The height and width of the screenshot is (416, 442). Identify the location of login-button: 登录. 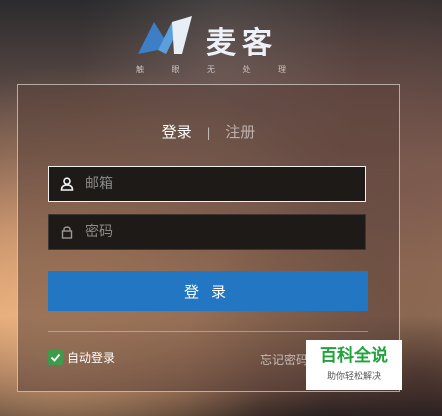
(208, 291).